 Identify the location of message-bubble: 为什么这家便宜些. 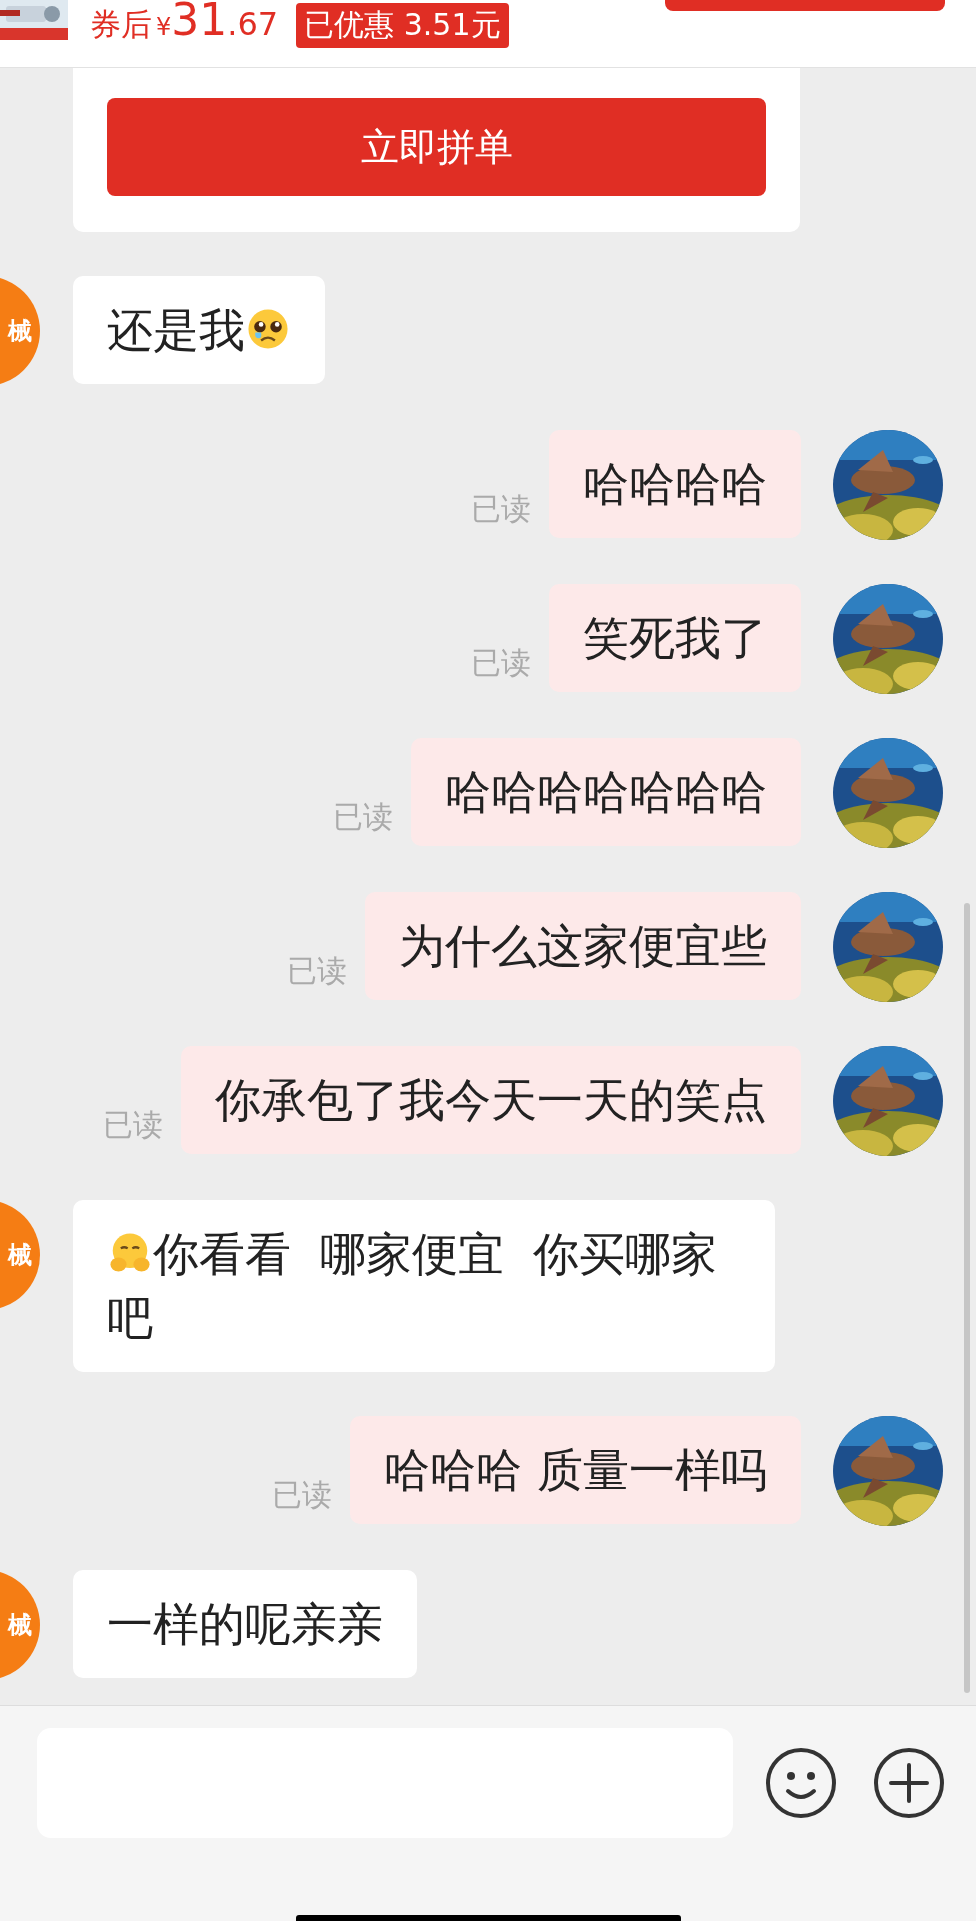
(583, 946).